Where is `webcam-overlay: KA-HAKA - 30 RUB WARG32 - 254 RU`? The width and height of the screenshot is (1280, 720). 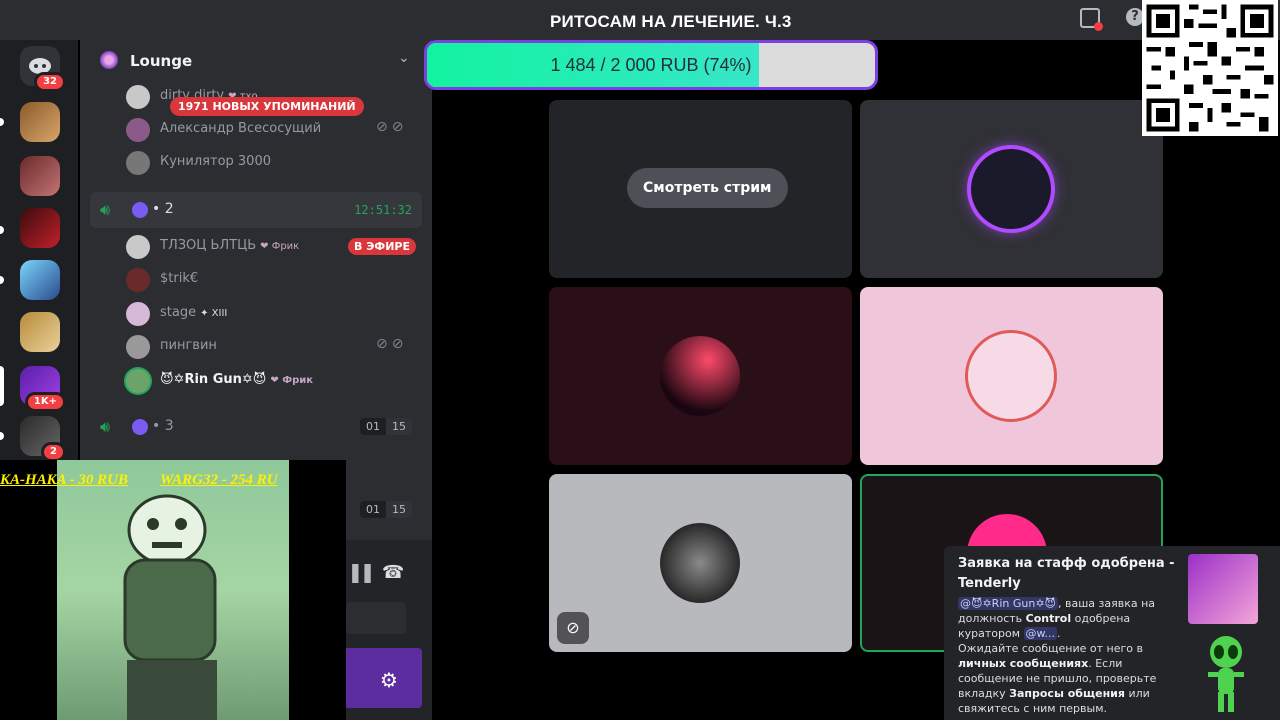 webcam-overlay: KA-HAKA - 30 RUB WARG32 - 254 RU is located at coordinates (173, 590).